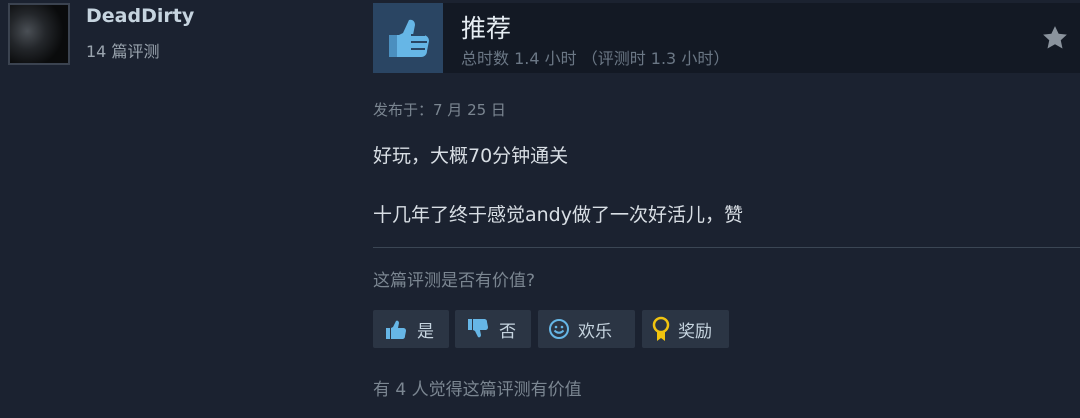 The image size is (1080, 418). Describe the element at coordinates (558, 215) in the screenshot. I see `review-text-line: 十几年了终于感觉andy做了一次好活儿，赞` at that location.